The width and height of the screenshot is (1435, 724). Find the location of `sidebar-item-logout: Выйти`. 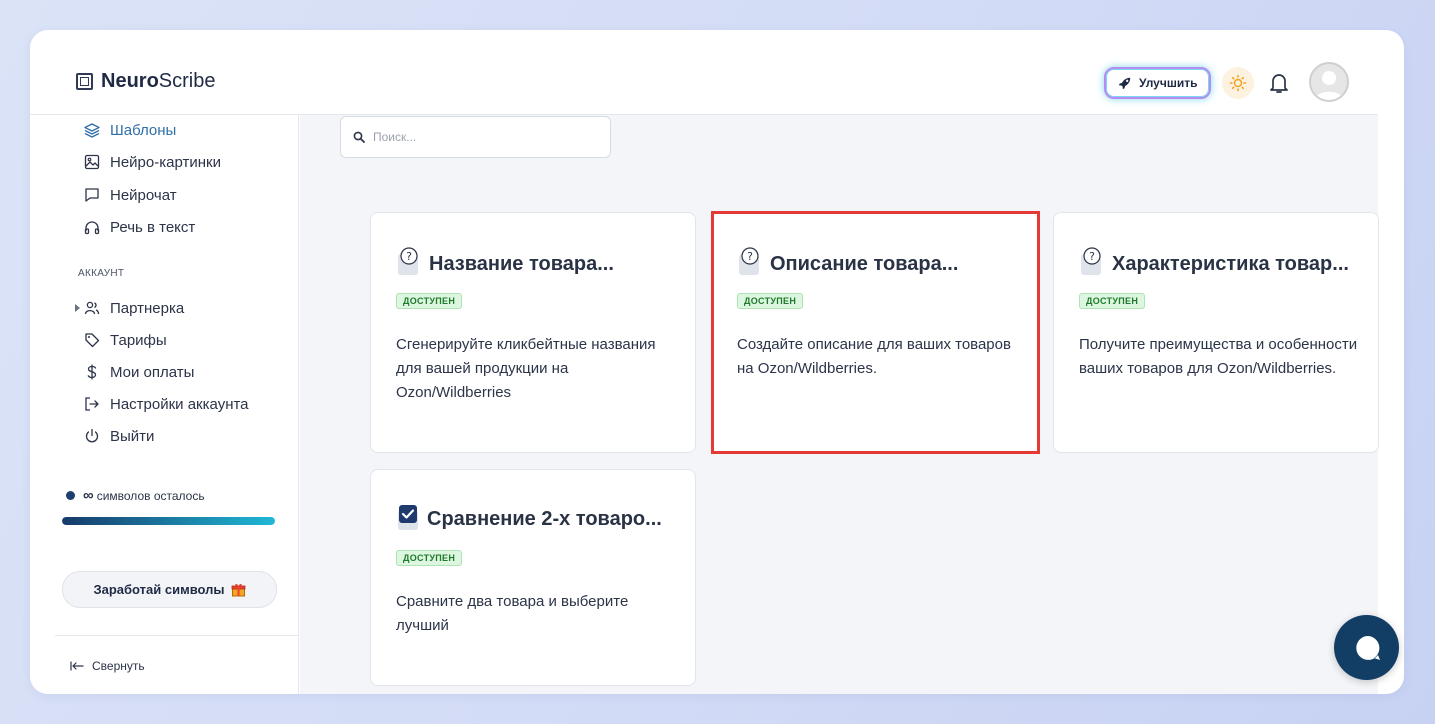

sidebar-item-logout: Выйти is located at coordinates (119, 436).